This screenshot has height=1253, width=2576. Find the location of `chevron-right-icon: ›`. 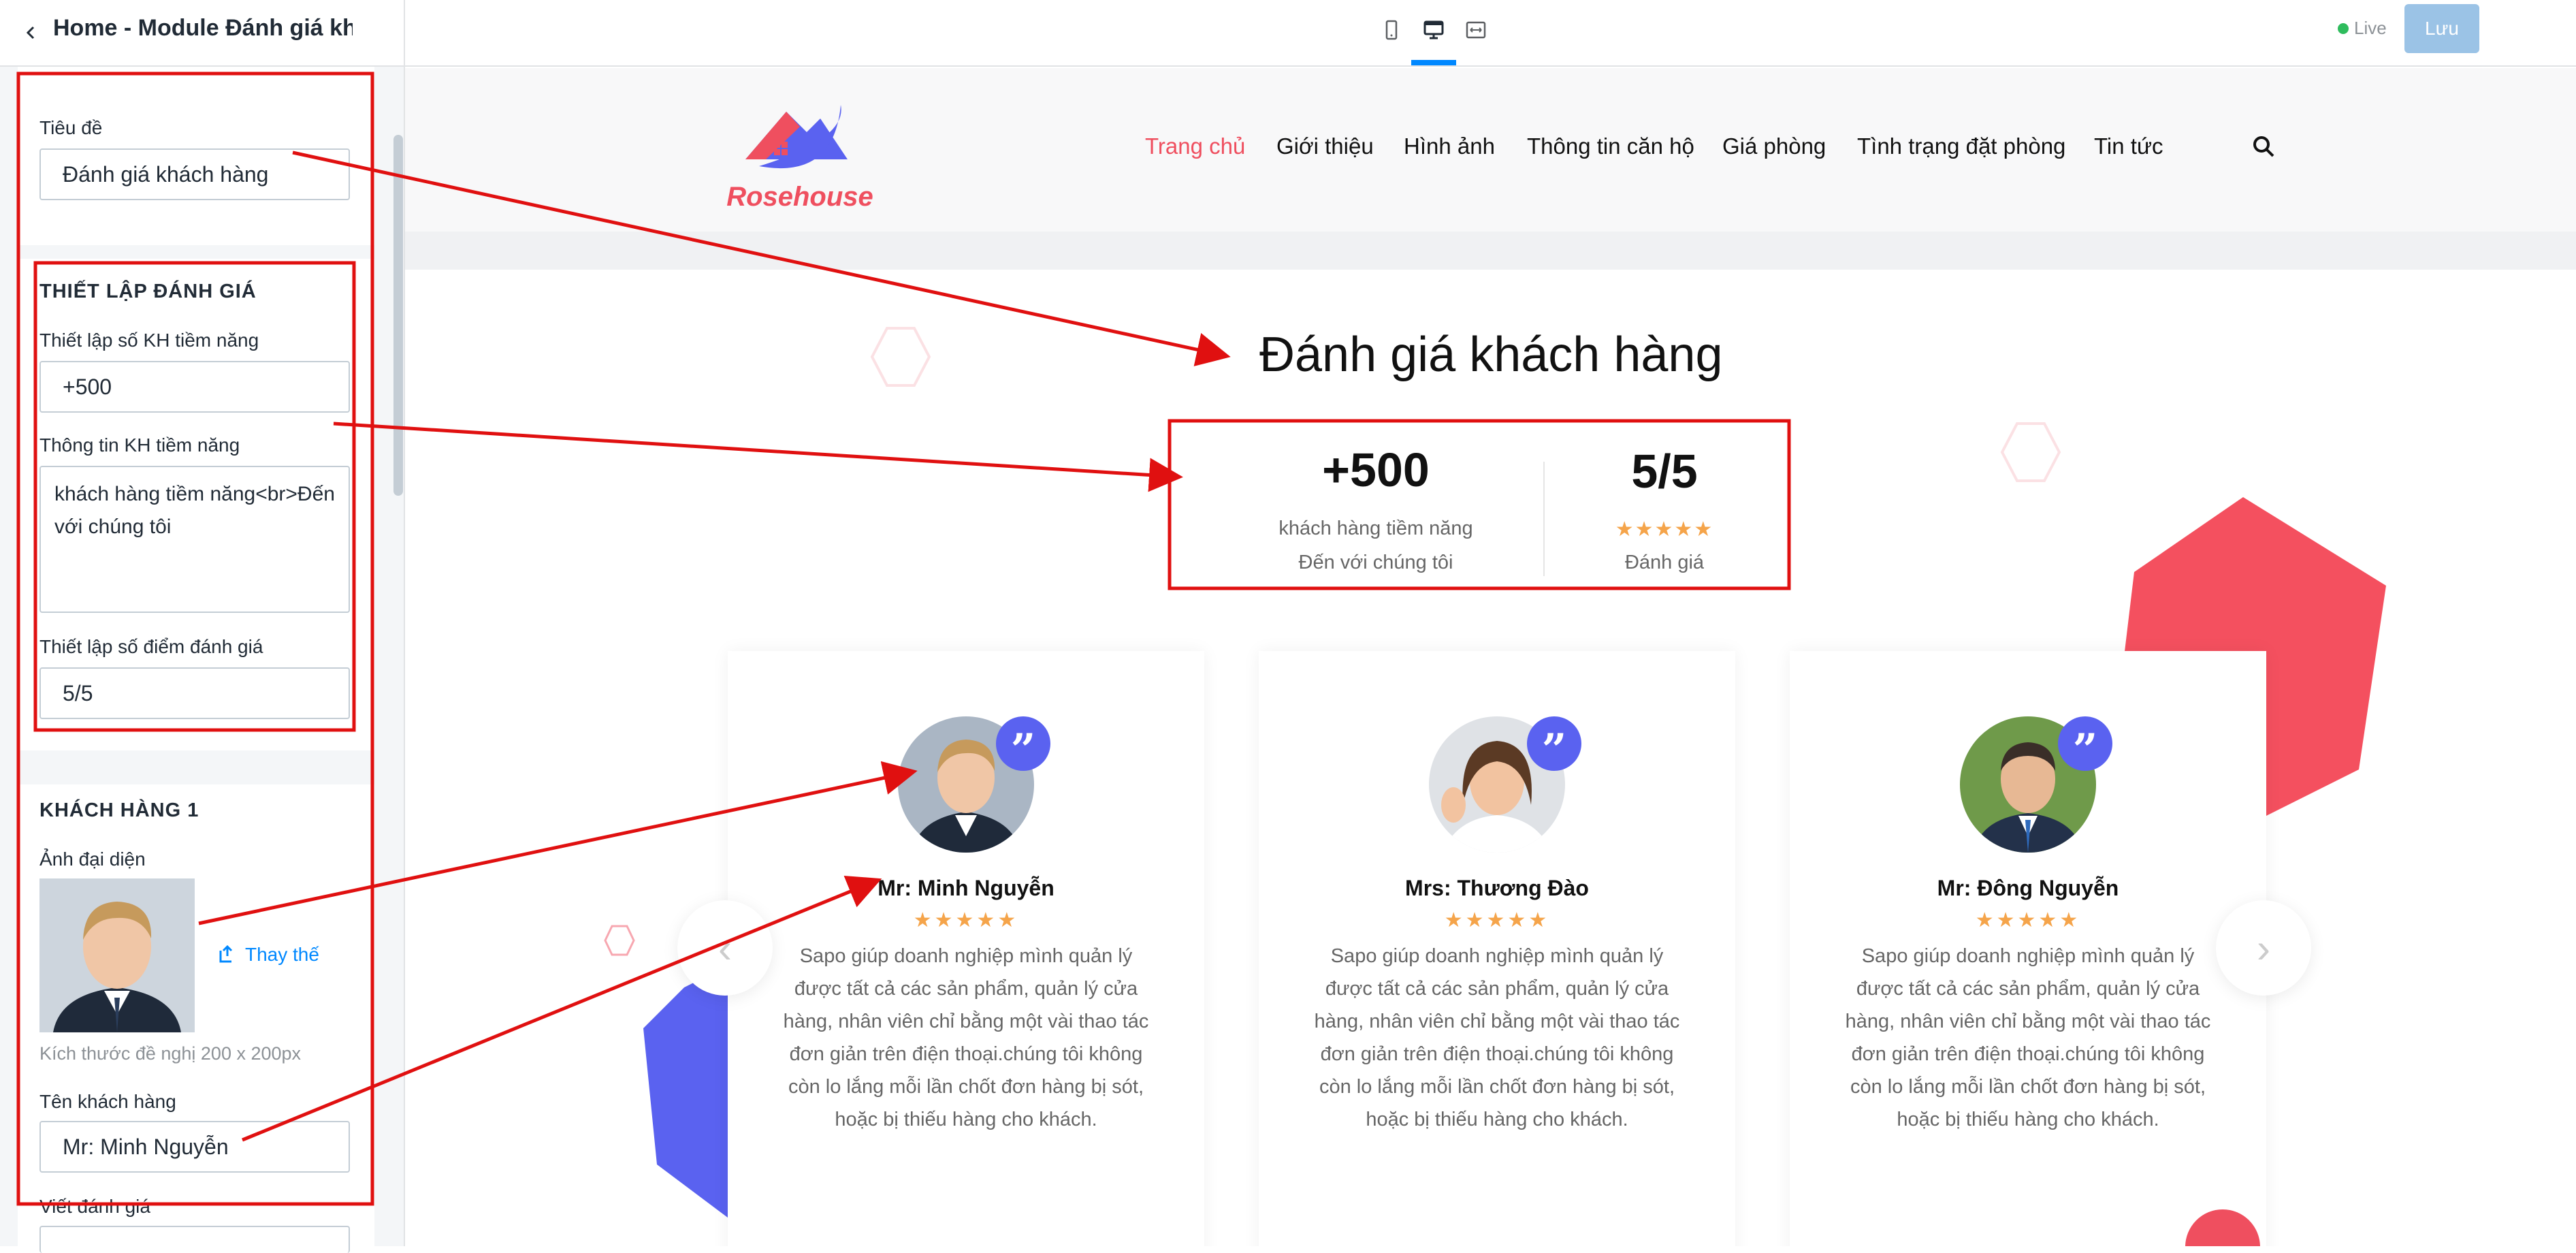

chevron-right-icon: › is located at coordinates (2264, 948).